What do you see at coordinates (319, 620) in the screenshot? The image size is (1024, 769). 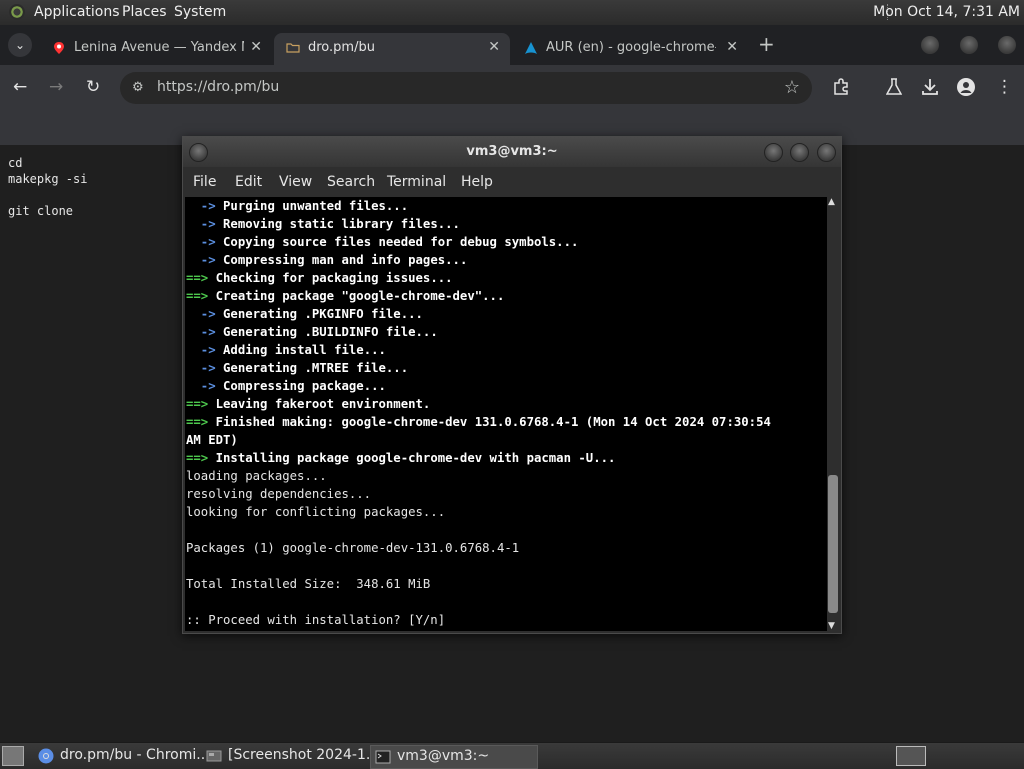 I see `terminal-line: :: Proceed with installation? [Y/n]` at bounding box center [319, 620].